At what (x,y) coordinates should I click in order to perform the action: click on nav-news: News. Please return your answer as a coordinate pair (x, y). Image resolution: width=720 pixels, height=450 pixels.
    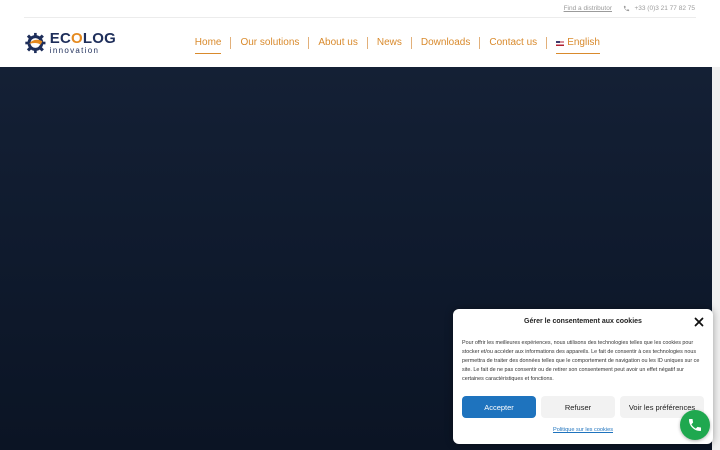
    Looking at the image, I should click on (388, 43).